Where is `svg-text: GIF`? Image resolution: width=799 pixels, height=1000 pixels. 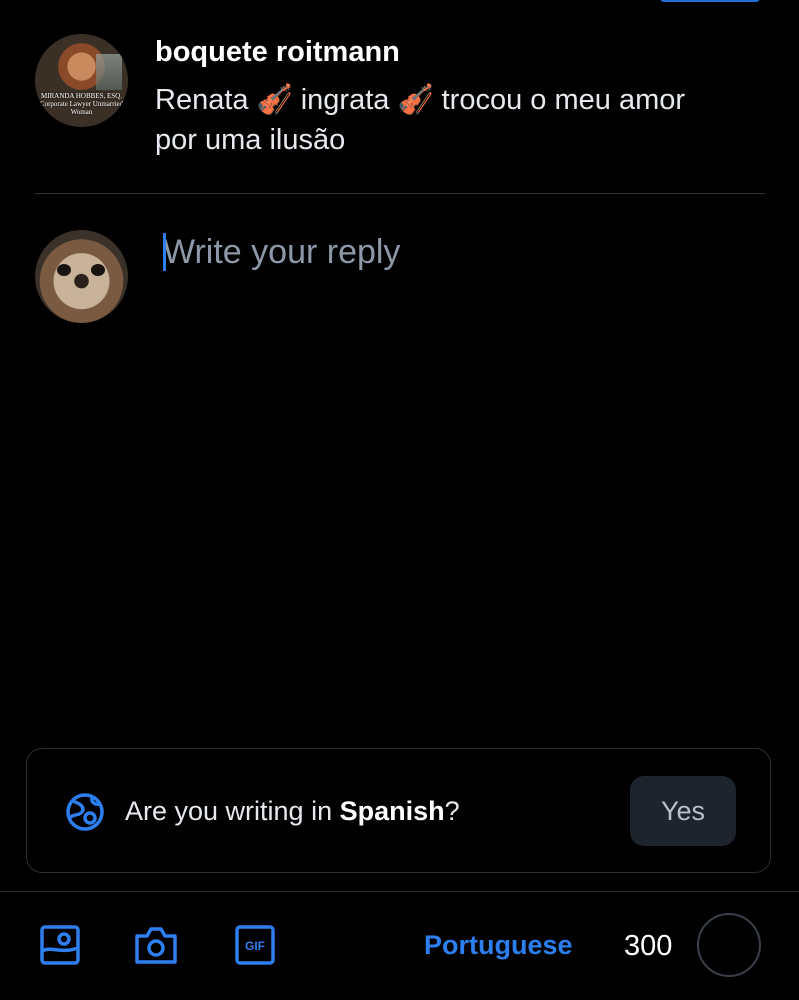
svg-text: GIF is located at coordinates (255, 946).